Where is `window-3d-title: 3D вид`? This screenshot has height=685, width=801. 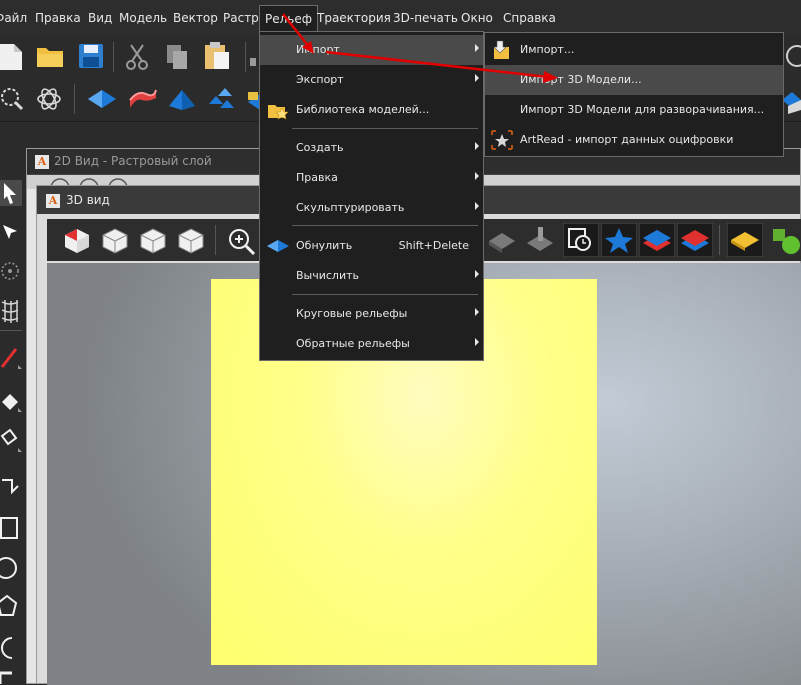 window-3d-title: 3D вид is located at coordinates (88, 200).